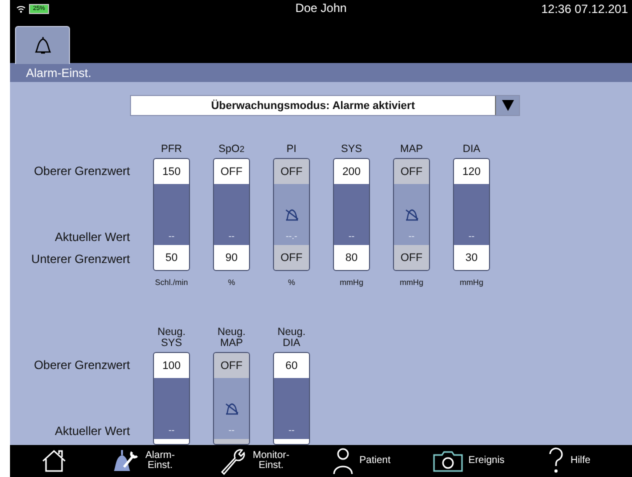  Describe the element at coordinates (54, 461) in the screenshot. I see `home-icon` at that location.